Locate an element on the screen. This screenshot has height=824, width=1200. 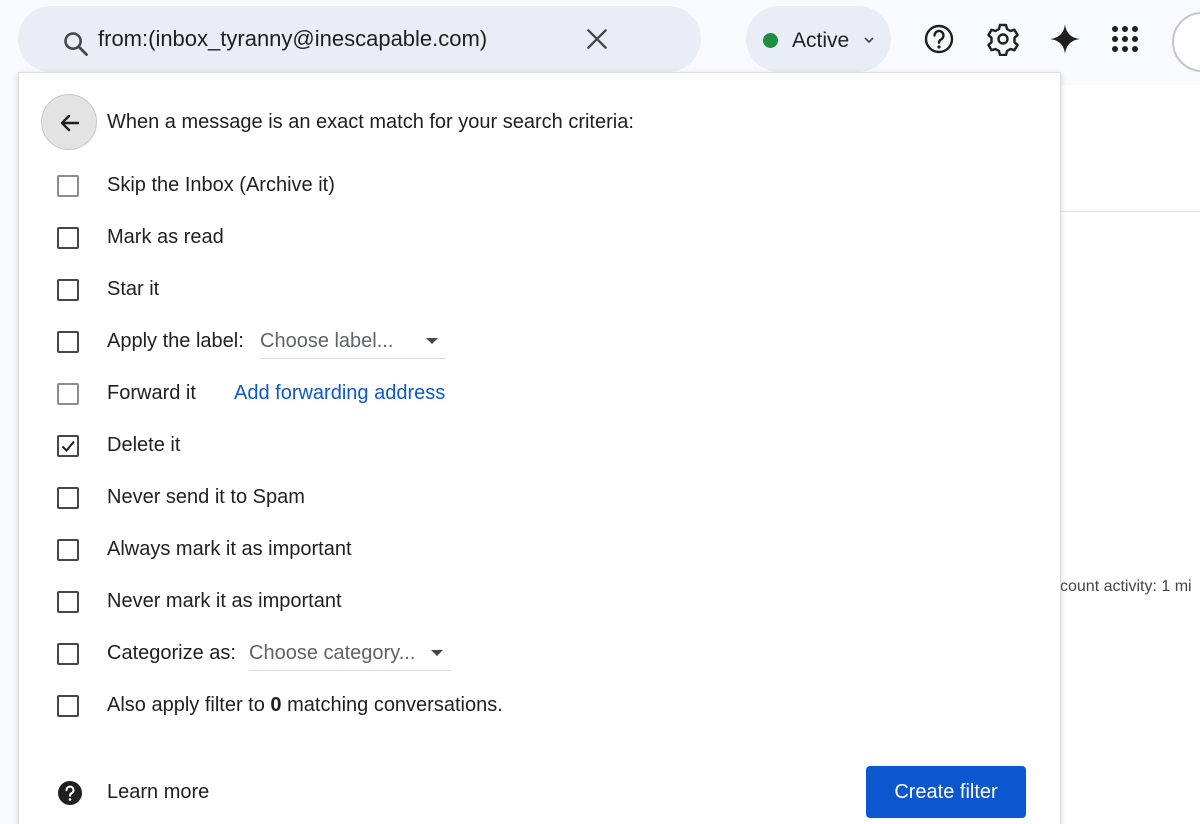
matching-count: 0 is located at coordinates (276, 705).